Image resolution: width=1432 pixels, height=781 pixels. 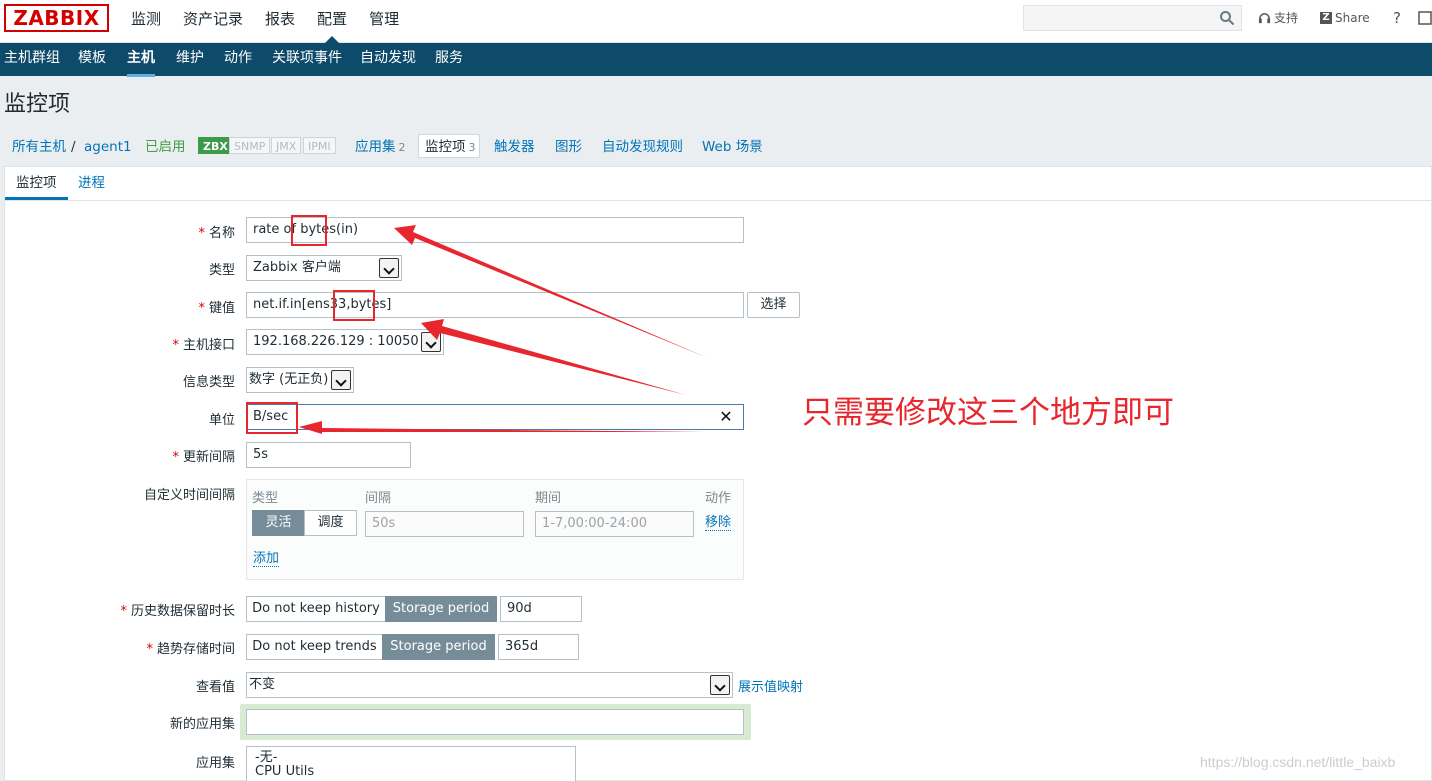 What do you see at coordinates (444, 524) in the screenshot?
I see `custom-interval-input: 50s` at bounding box center [444, 524].